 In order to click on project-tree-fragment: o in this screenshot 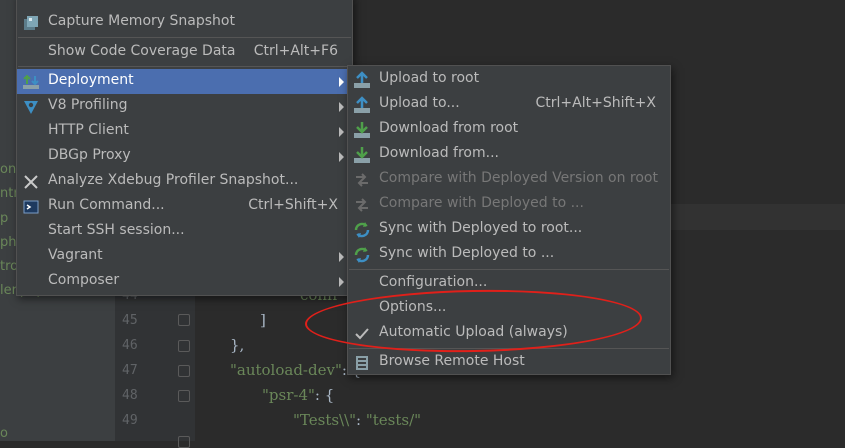, I will do `click(4, 433)`.